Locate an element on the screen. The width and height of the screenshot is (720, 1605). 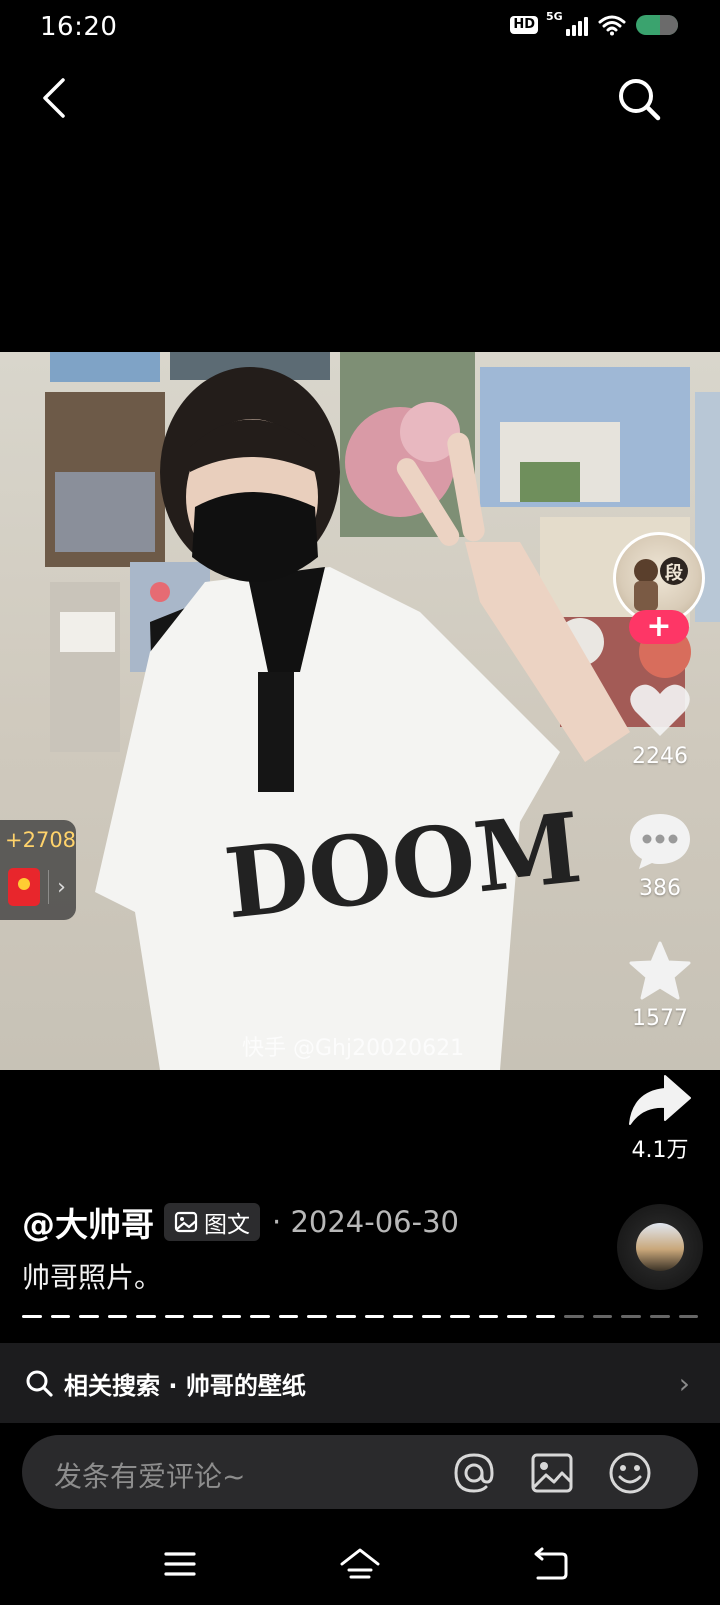
back-arrow-icon is located at coordinates (54, 98).